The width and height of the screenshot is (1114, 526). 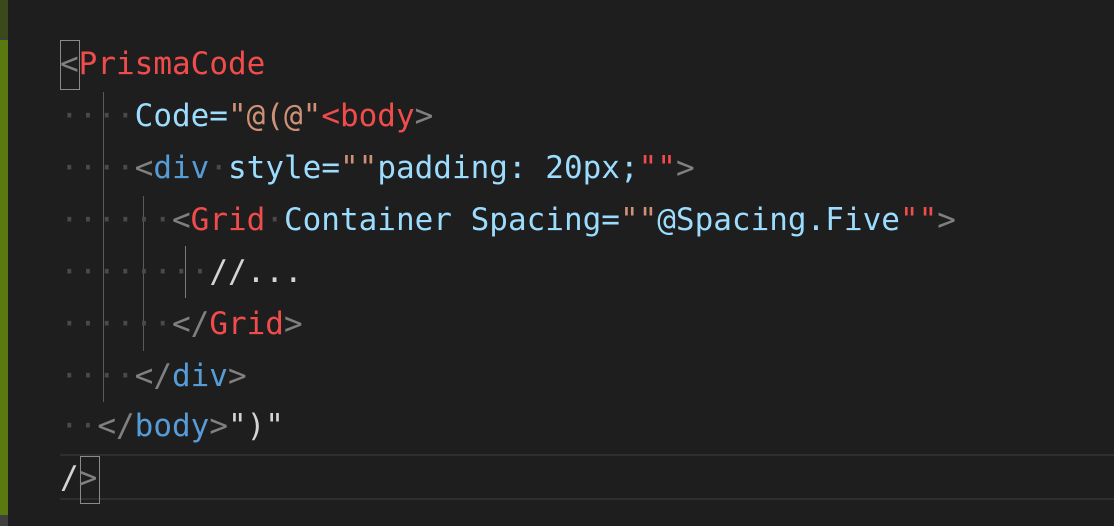 I want to click on code-line-3: ····<div·style=""padding: 20px;"">, so click(x=377, y=168).